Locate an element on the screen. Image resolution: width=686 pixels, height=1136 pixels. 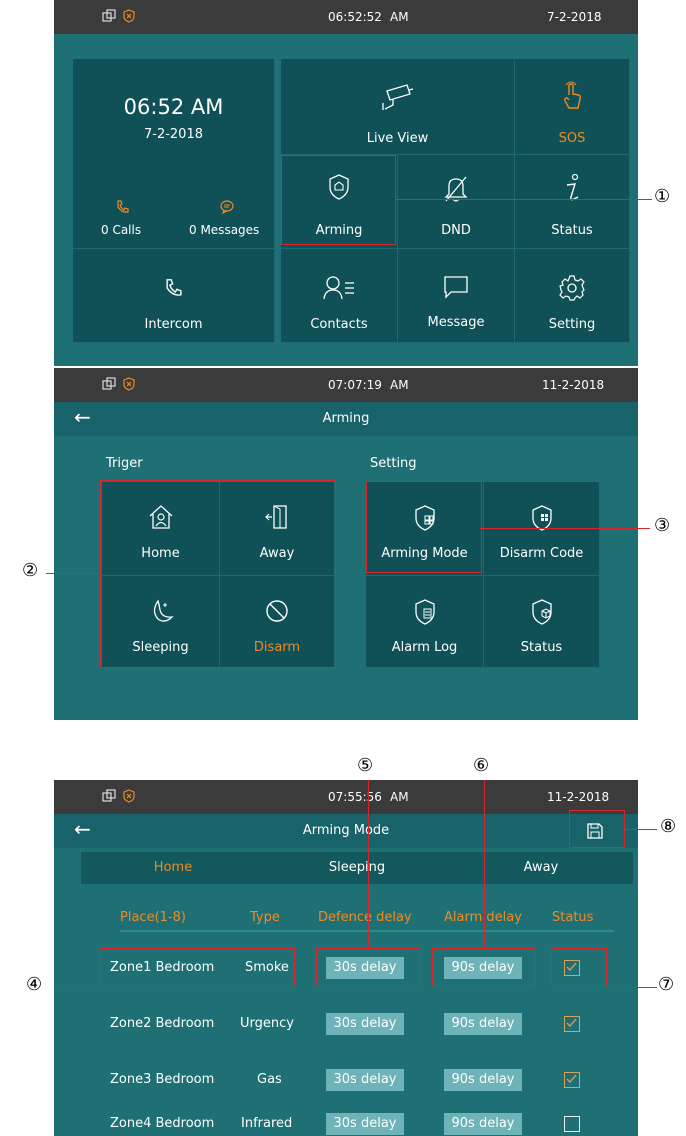
message-label: Message is located at coordinates (456, 322).